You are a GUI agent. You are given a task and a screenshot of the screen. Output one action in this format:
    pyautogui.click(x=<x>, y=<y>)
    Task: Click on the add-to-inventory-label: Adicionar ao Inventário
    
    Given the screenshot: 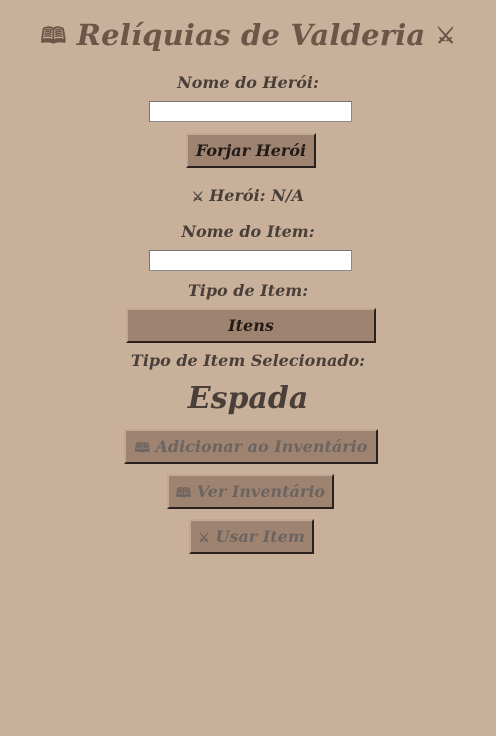 What is the action you would take?
    pyautogui.click(x=261, y=446)
    